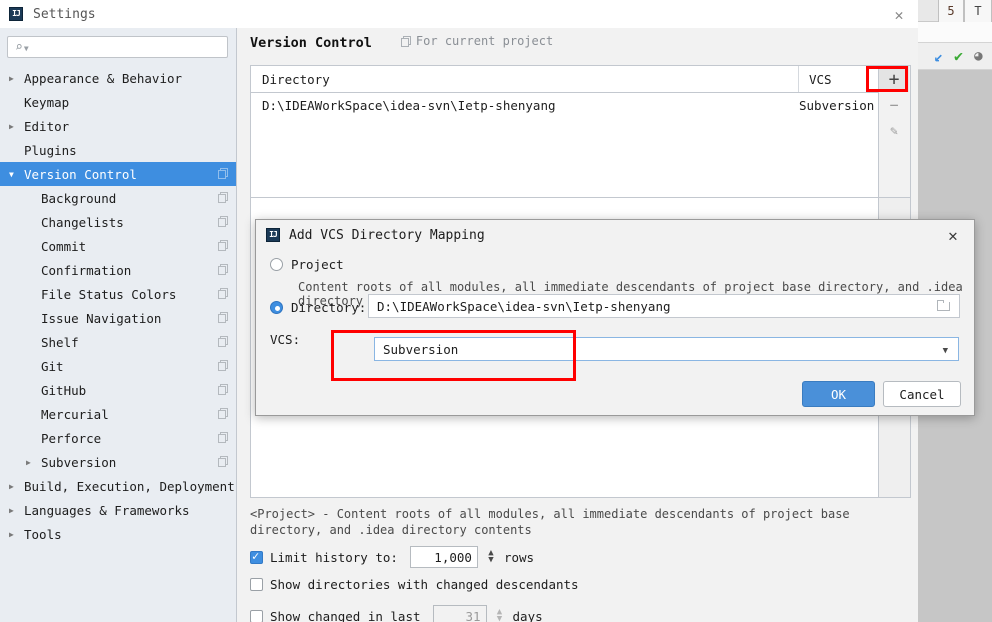 The width and height of the screenshot is (992, 622). What do you see at coordinates (311, 42) in the screenshot?
I see `page-title: Version Control` at bounding box center [311, 42].